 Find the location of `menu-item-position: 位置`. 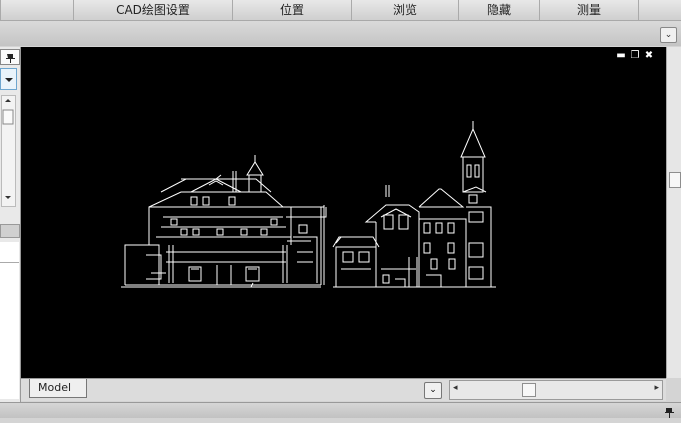

menu-item-position: 位置 is located at coordinates (291, 10).